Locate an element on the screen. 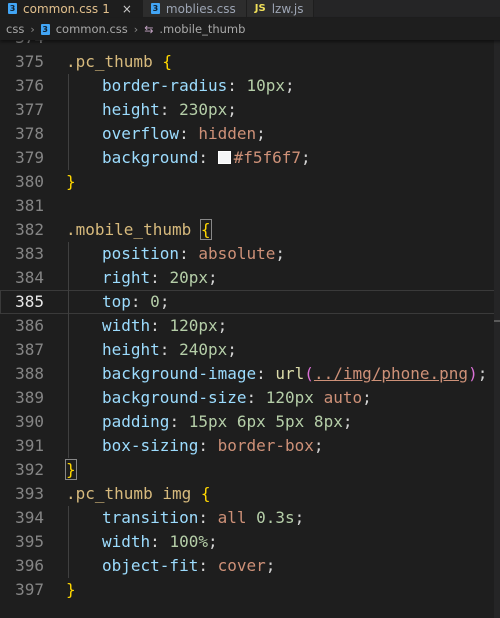 The width and height of the screenshot is (500, 618). breadcrumb-file: common.css is located at coordinates (92, 29).